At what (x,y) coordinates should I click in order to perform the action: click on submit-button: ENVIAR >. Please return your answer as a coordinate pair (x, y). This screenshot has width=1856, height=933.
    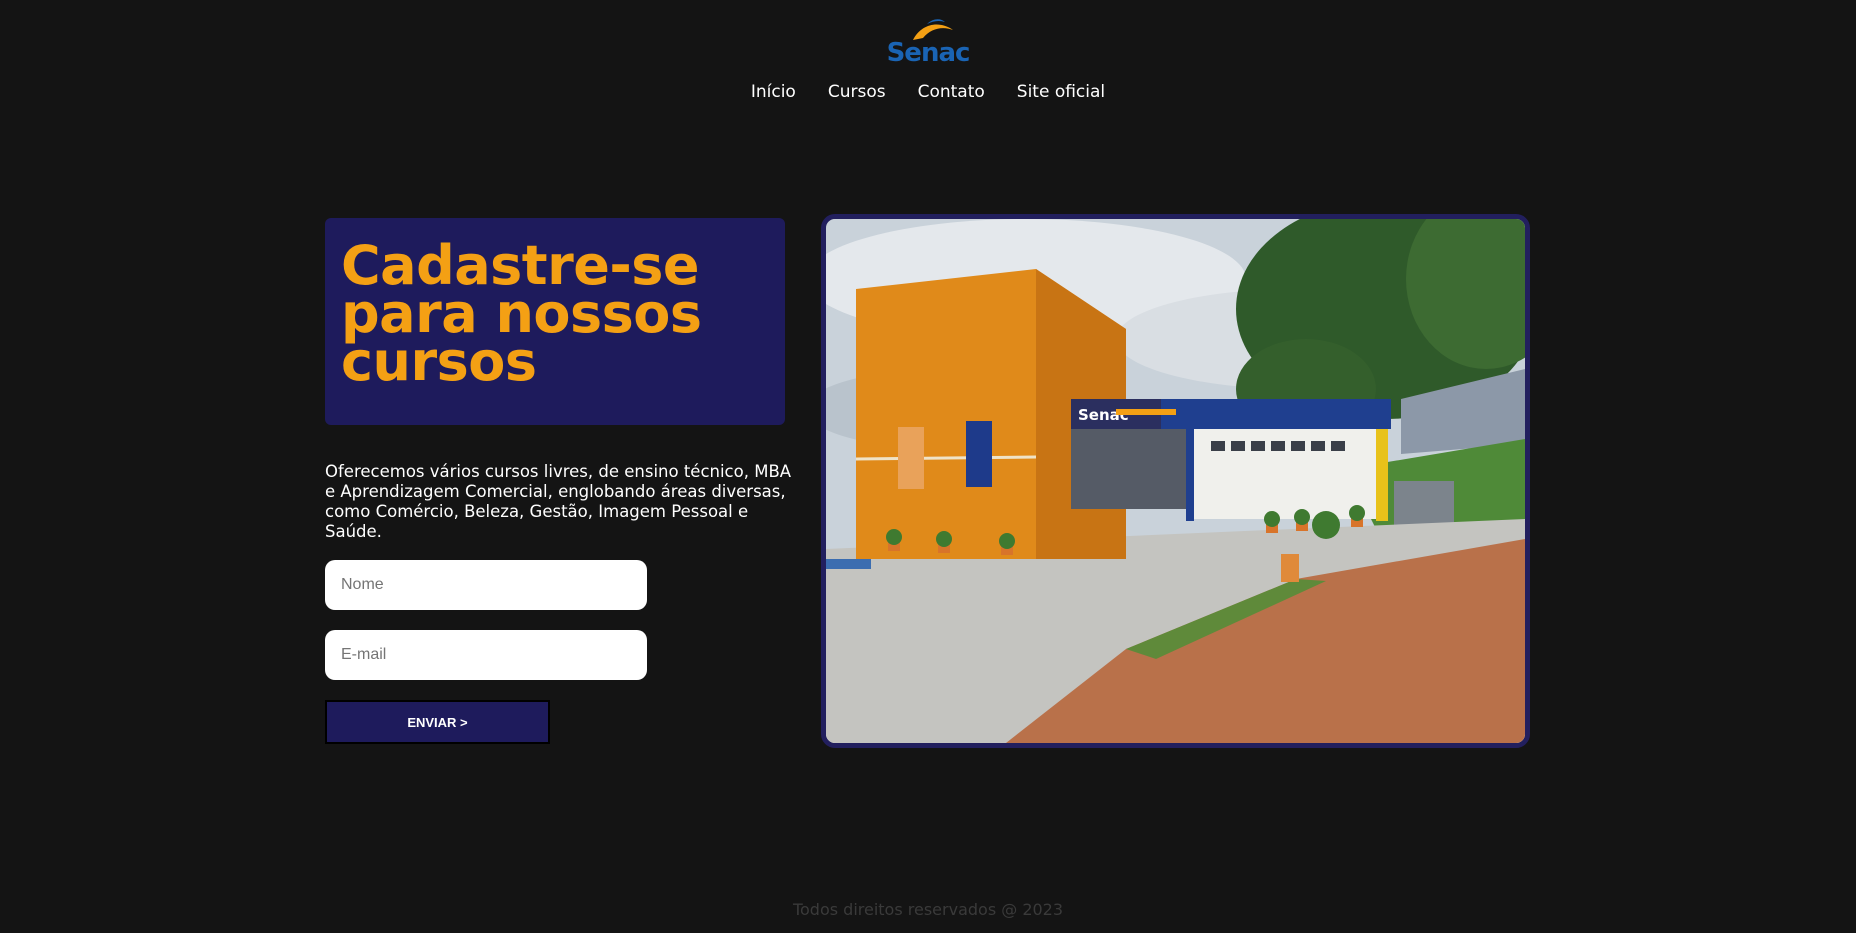
    Looking at the image, I should click on (437, 722).